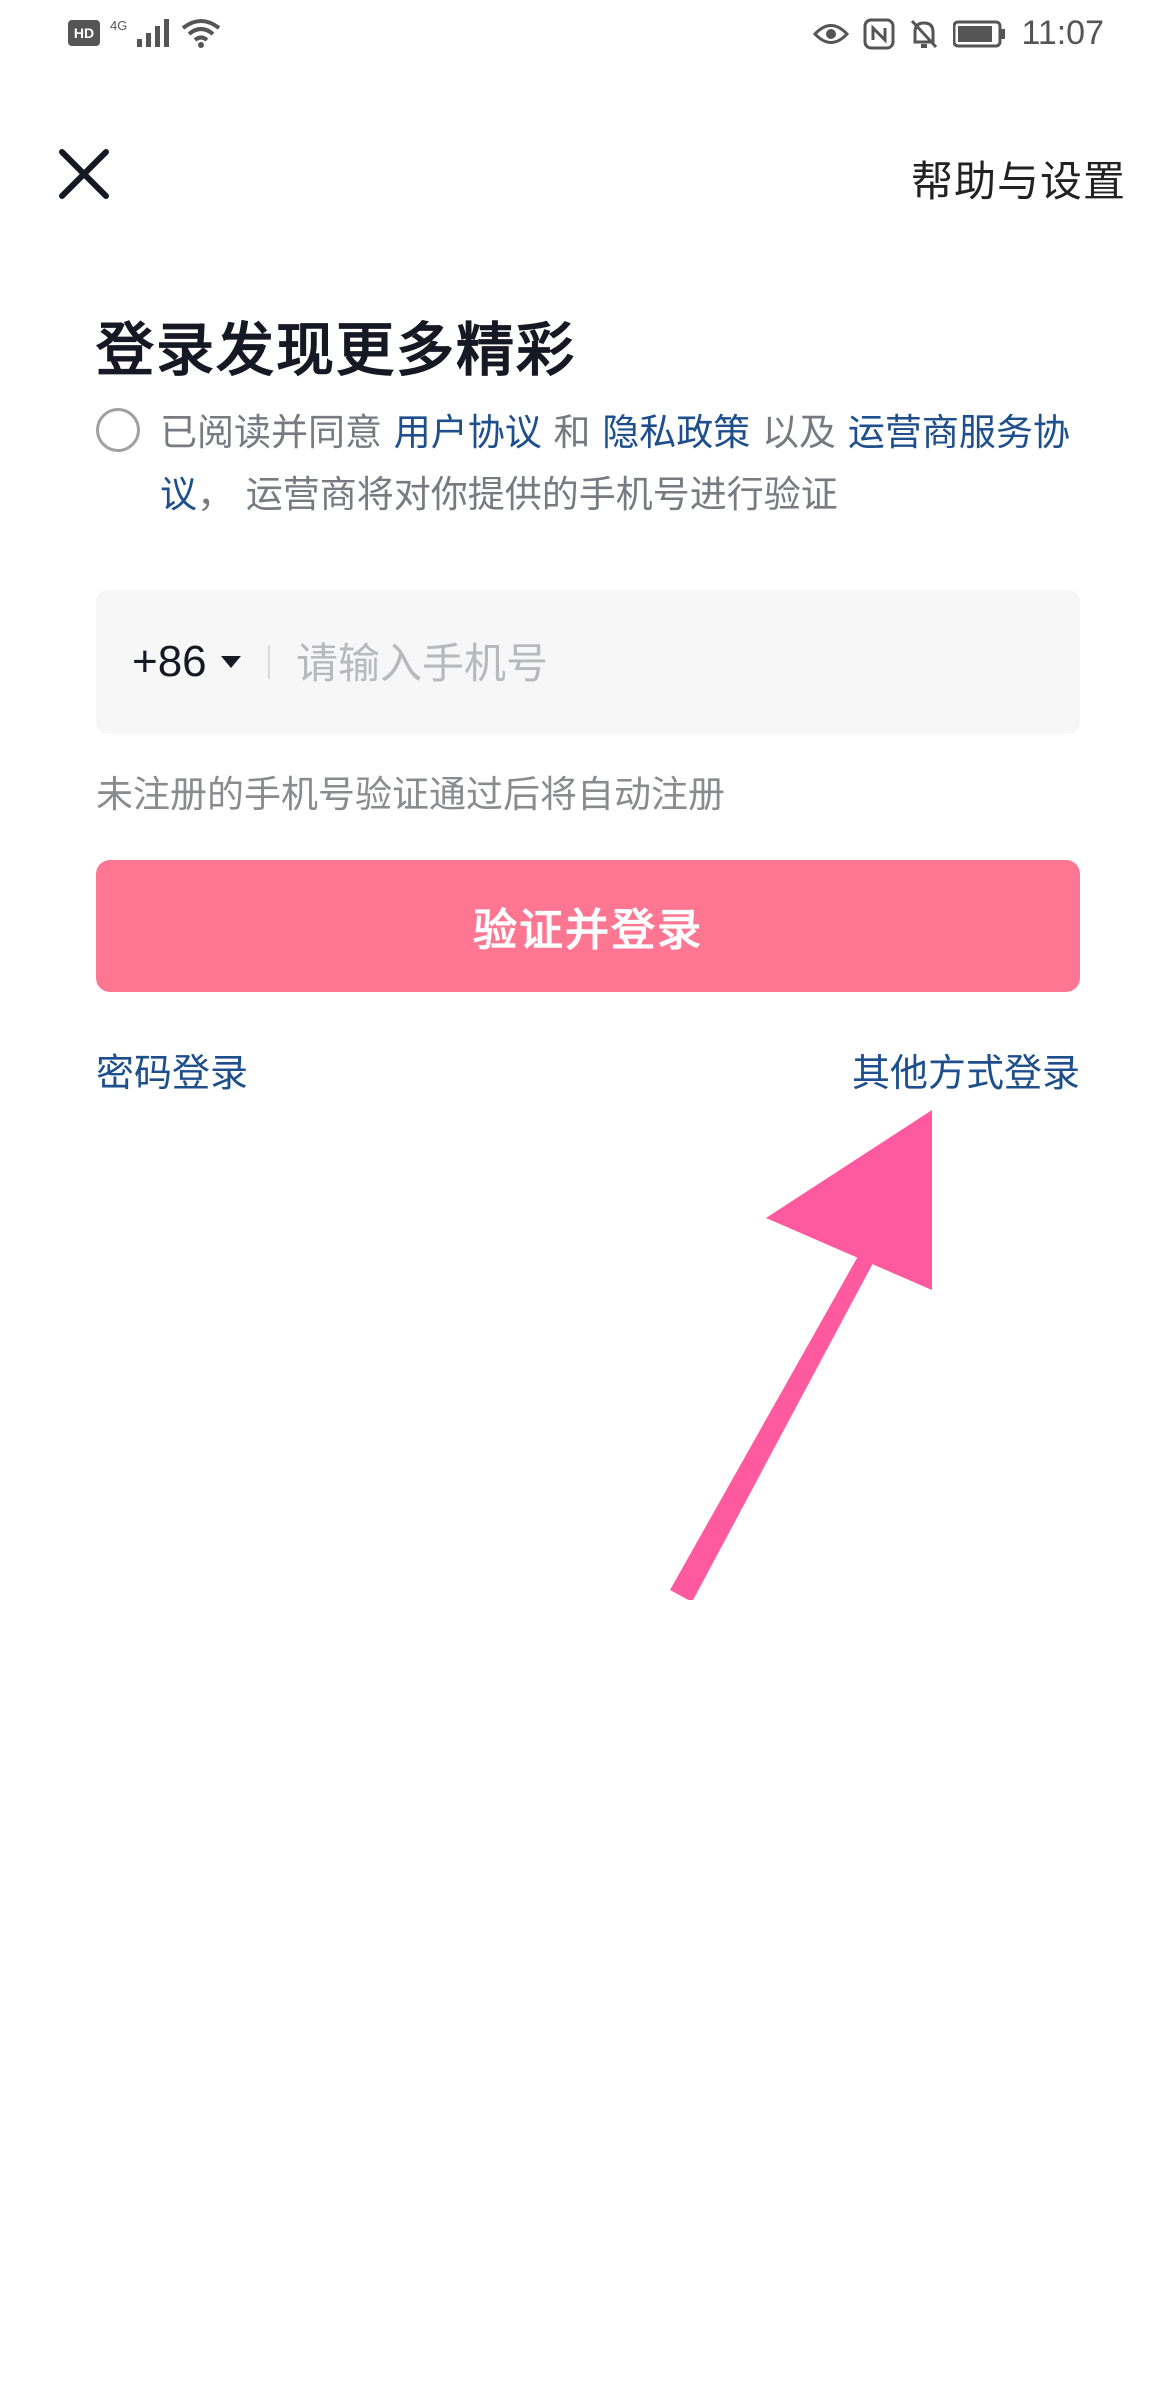 The image size is (1176, 2400). I want to click on status-right: 11:07, so click(958, 33).